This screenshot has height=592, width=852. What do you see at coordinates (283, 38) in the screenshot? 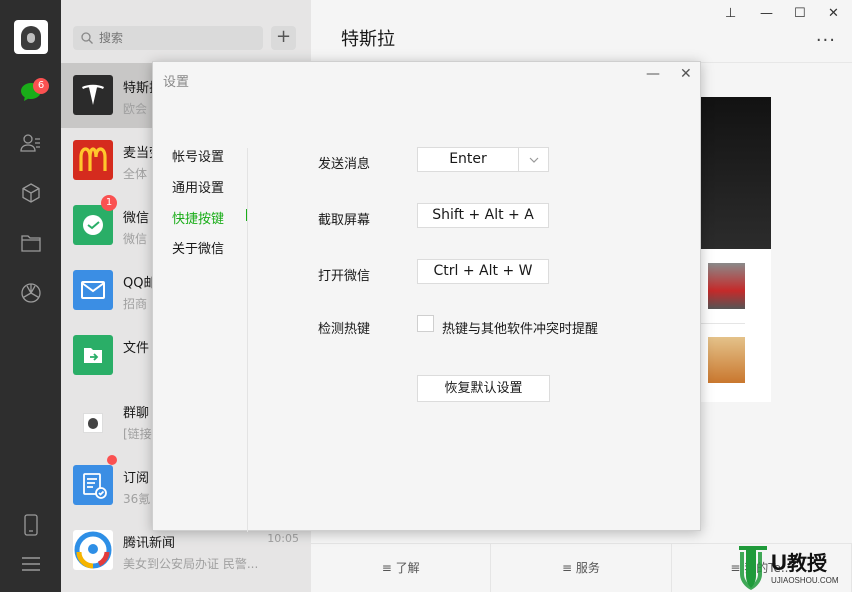
I see `add-chat-button: +` at bounding box center [283, 38].